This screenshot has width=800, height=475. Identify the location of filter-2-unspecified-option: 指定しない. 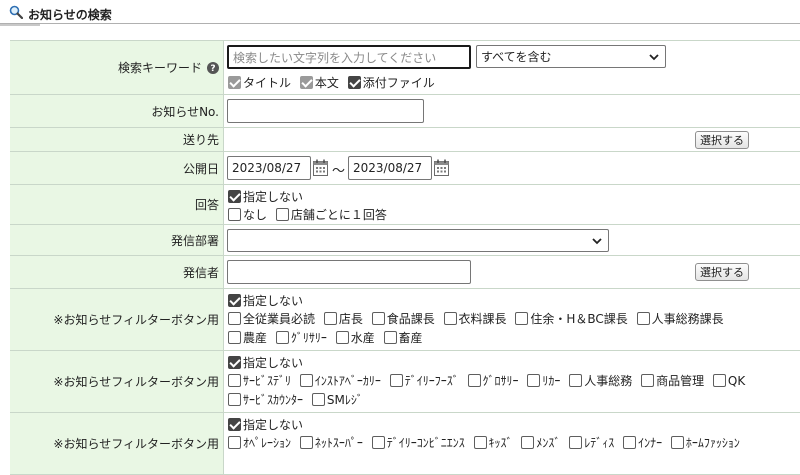
(265, 362).